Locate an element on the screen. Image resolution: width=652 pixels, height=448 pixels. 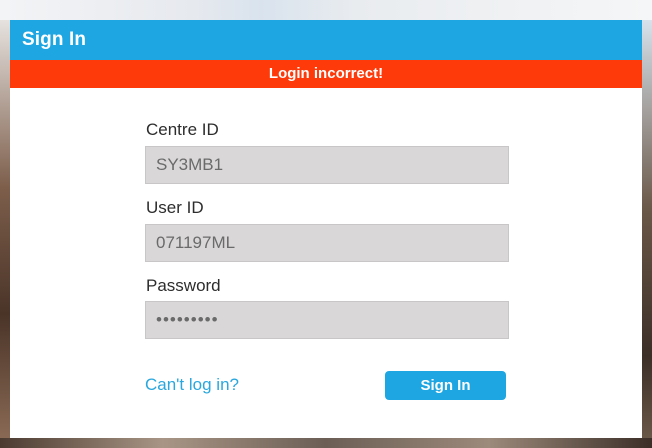
panel-header: Sign In is located at coordinates (326, 40).